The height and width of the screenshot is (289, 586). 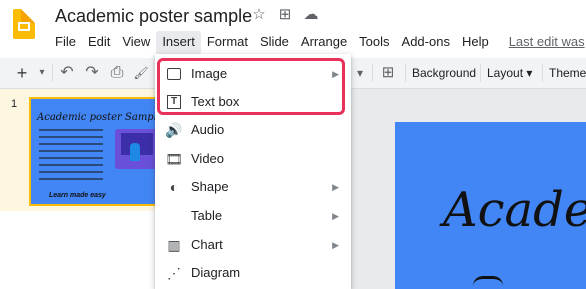 I want to click on title-icons: ☆ ⊞ ☁, so click(x=285, y=15).